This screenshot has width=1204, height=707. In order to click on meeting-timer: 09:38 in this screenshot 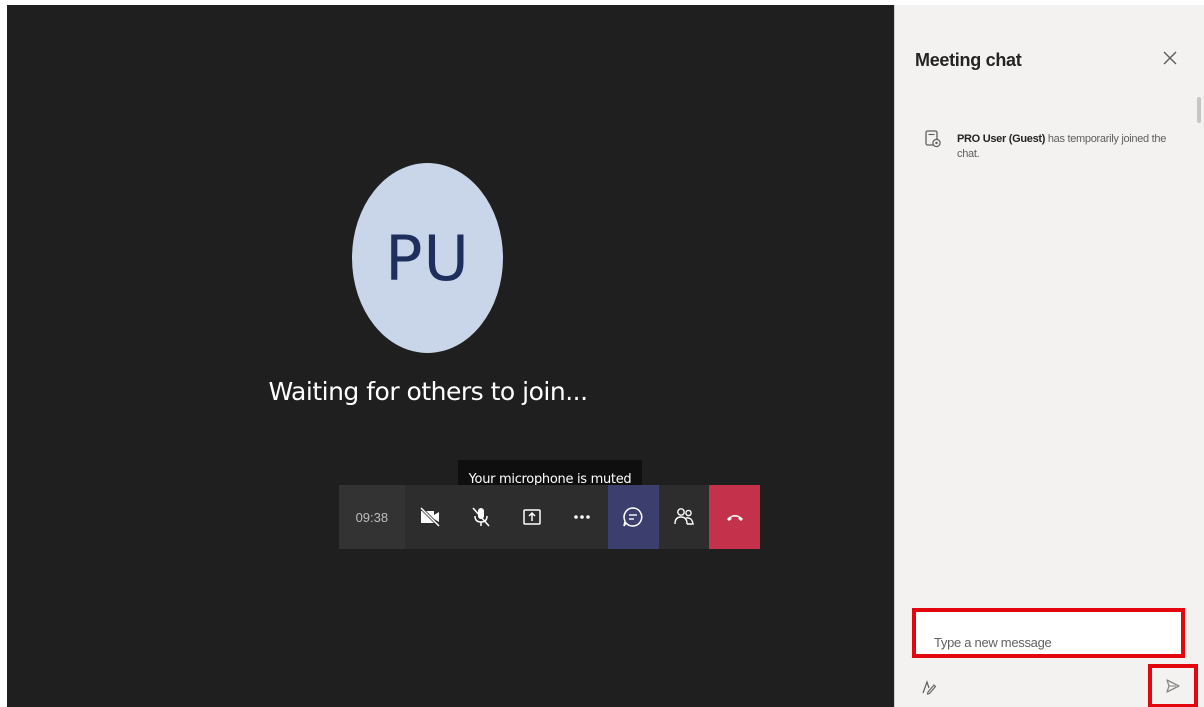, I will do `click(372, 517)`.